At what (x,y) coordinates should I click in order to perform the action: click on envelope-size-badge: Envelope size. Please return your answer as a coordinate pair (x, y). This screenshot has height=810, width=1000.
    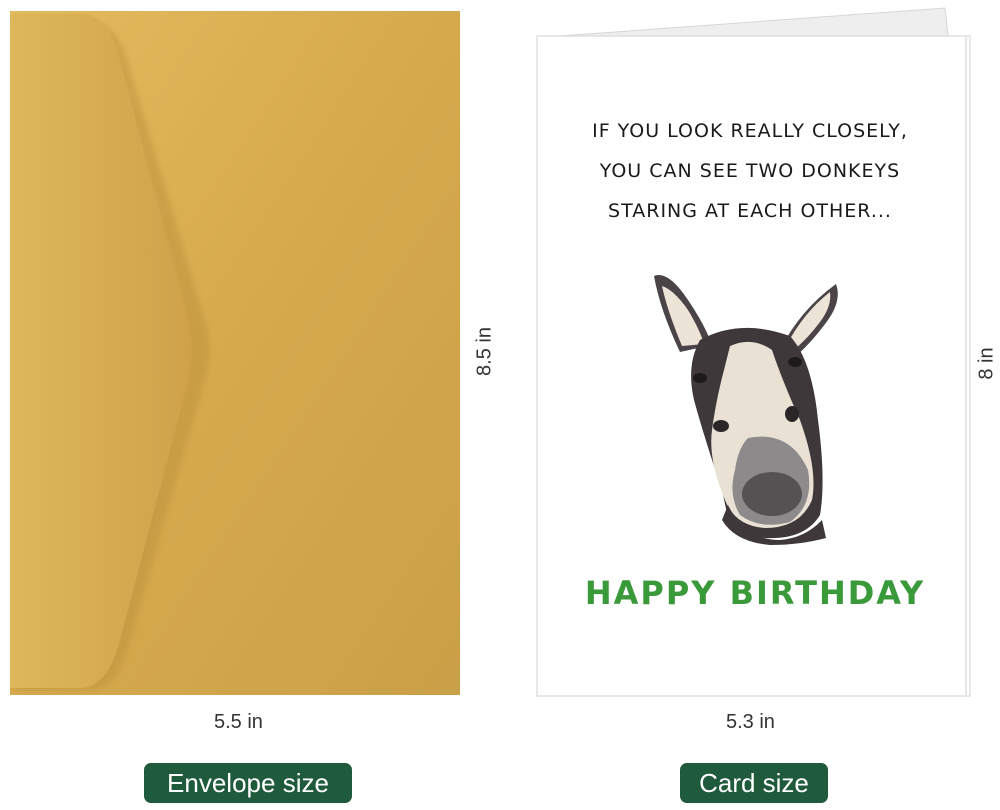
    Looking at the image, I should click on (248, 783).